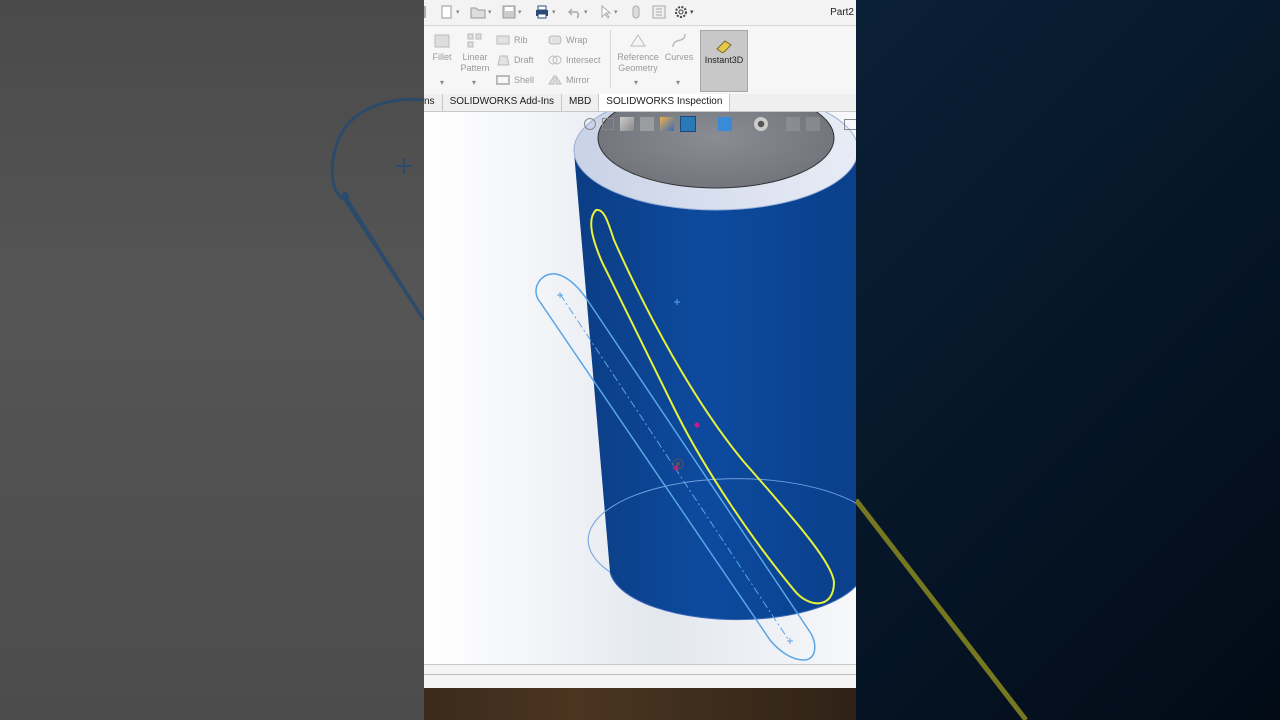 Image resolution: width=1280 pixels, height=720 pixels. I want to click on heads-up-view-toolbar, so click(720, 124).